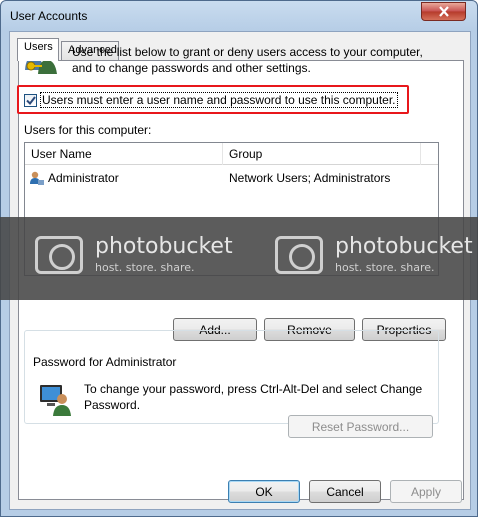 The height and width of the screenshot is (517, 478). Describe the element at coordinates (404, 246) in the screenshot. I see `watermark-brand-2: photobucket` at that location.